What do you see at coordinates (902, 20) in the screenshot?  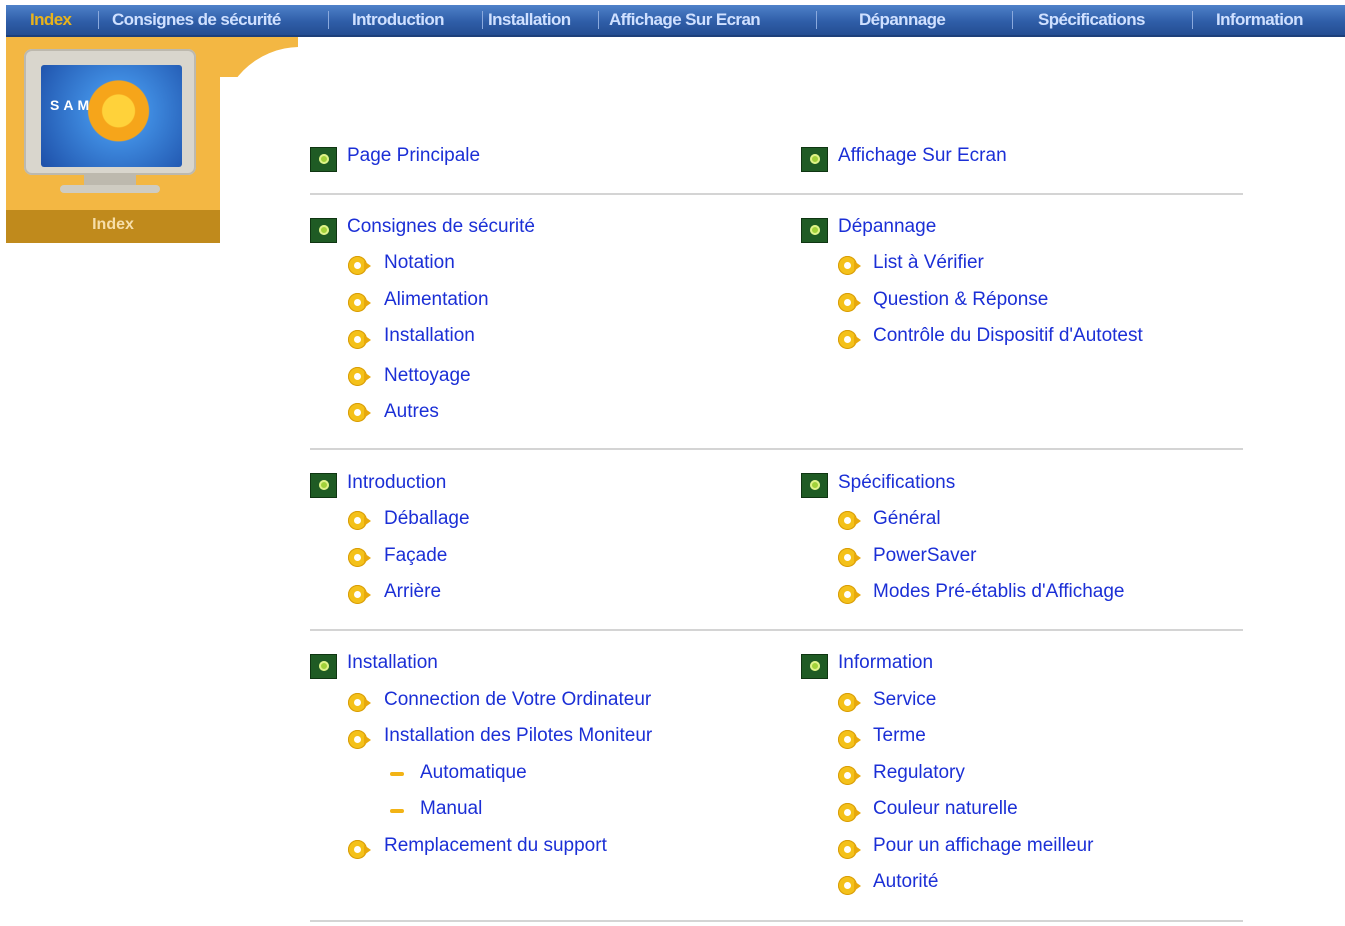 I see `nav-depannage: Dépannage` at bounding box center [902, 20].